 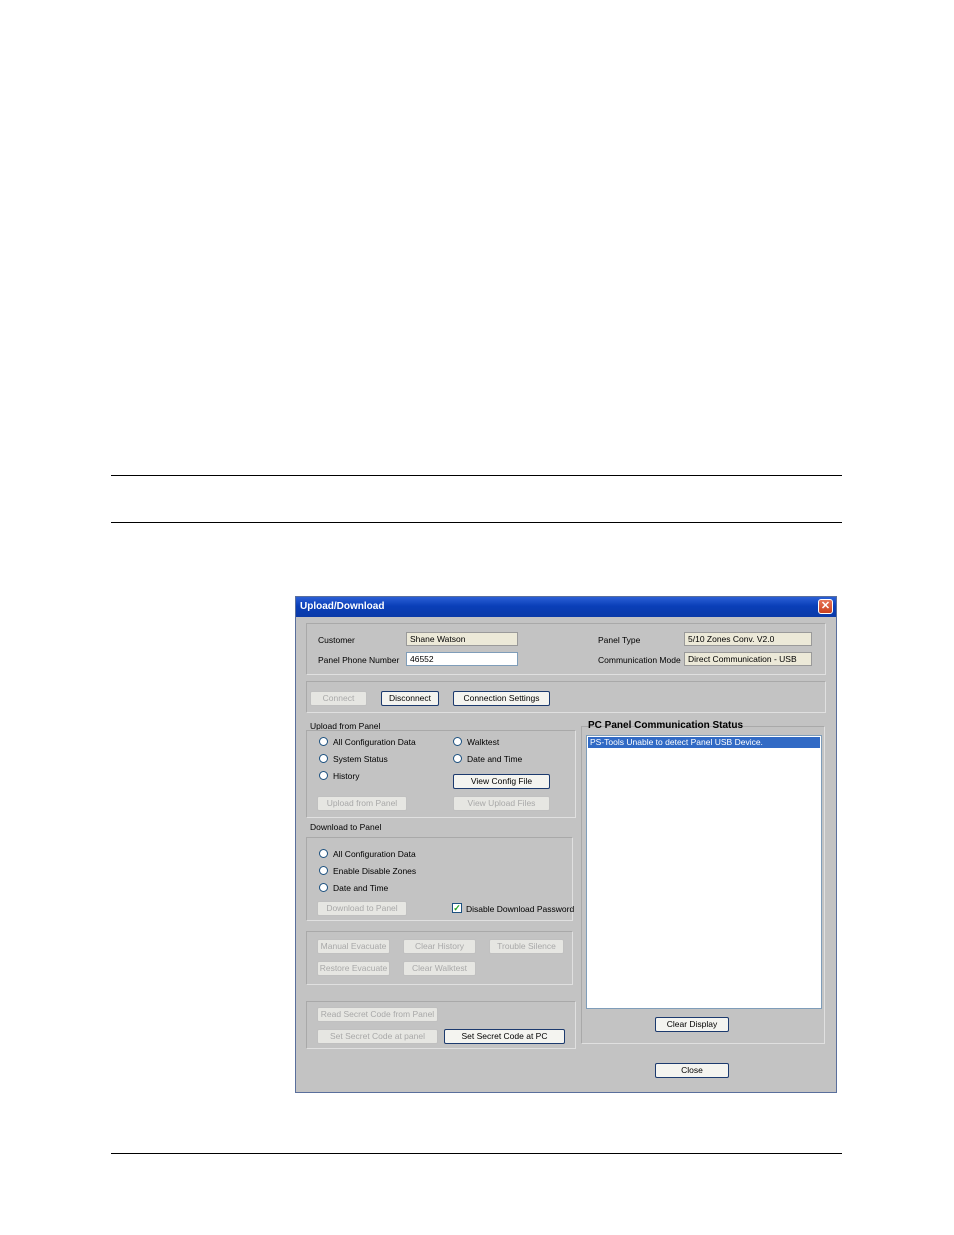 I want to click on disable-password-label: Disable Download Password, so click(x=520, y=909).